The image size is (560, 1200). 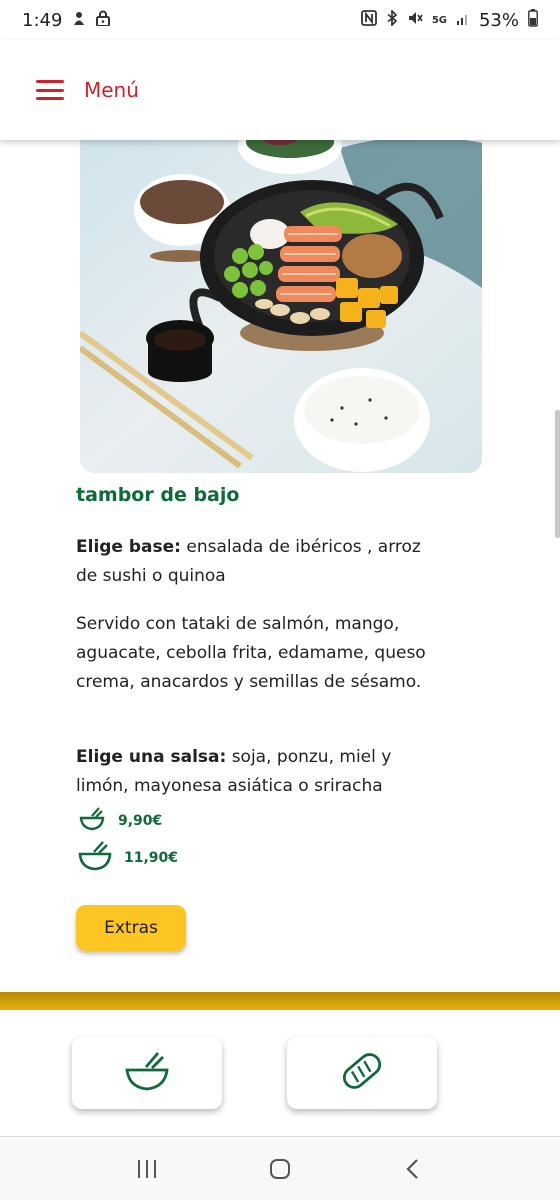 What do you see at coordinates (140, 821) in the screenshot?
I see `price-small: 9,90€` at bounding box center [140, 821].